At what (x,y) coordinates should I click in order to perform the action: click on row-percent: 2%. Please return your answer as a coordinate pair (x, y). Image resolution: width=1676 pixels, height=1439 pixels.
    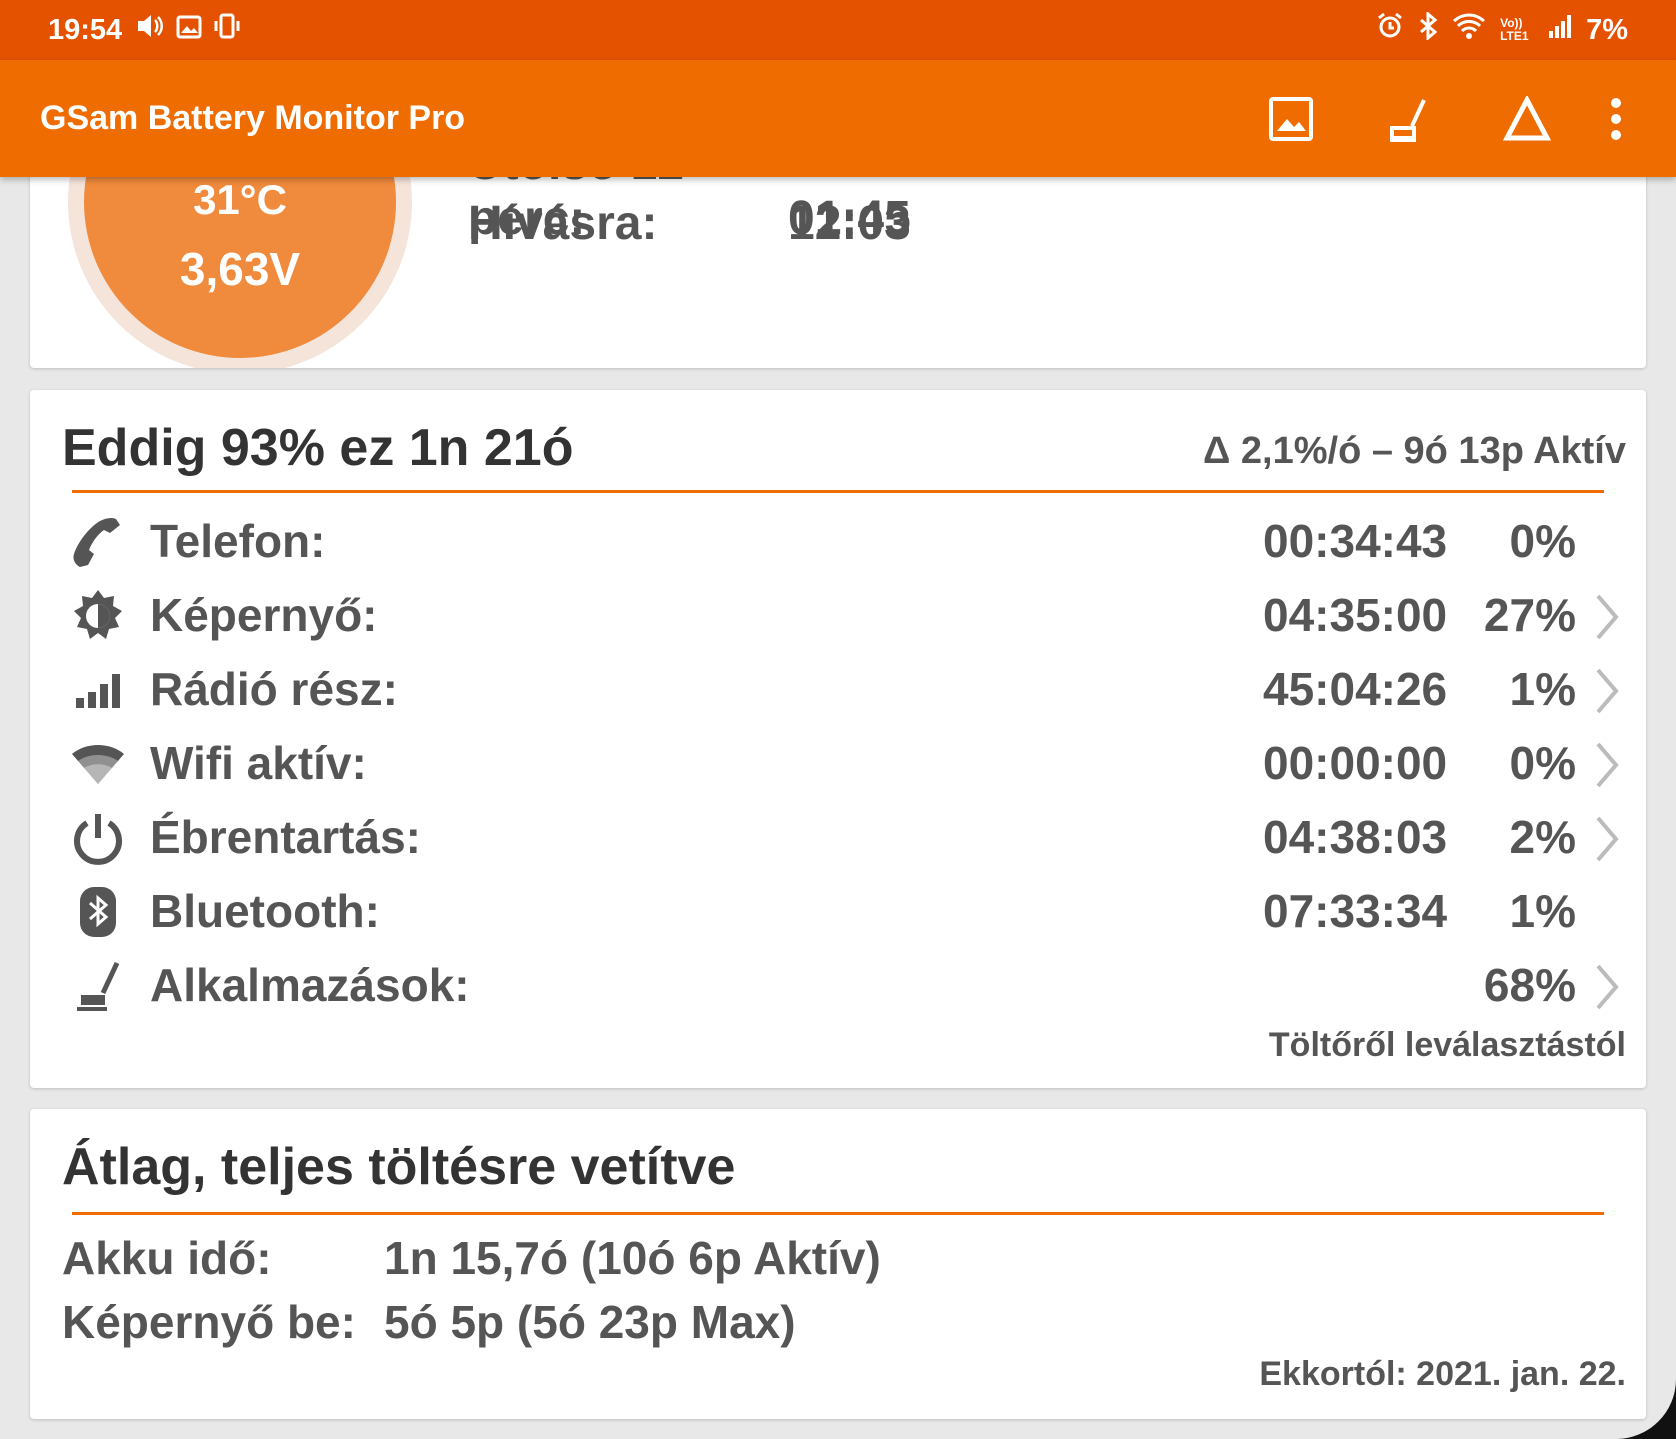
    Looking at the image, I should click on (1542, 837).